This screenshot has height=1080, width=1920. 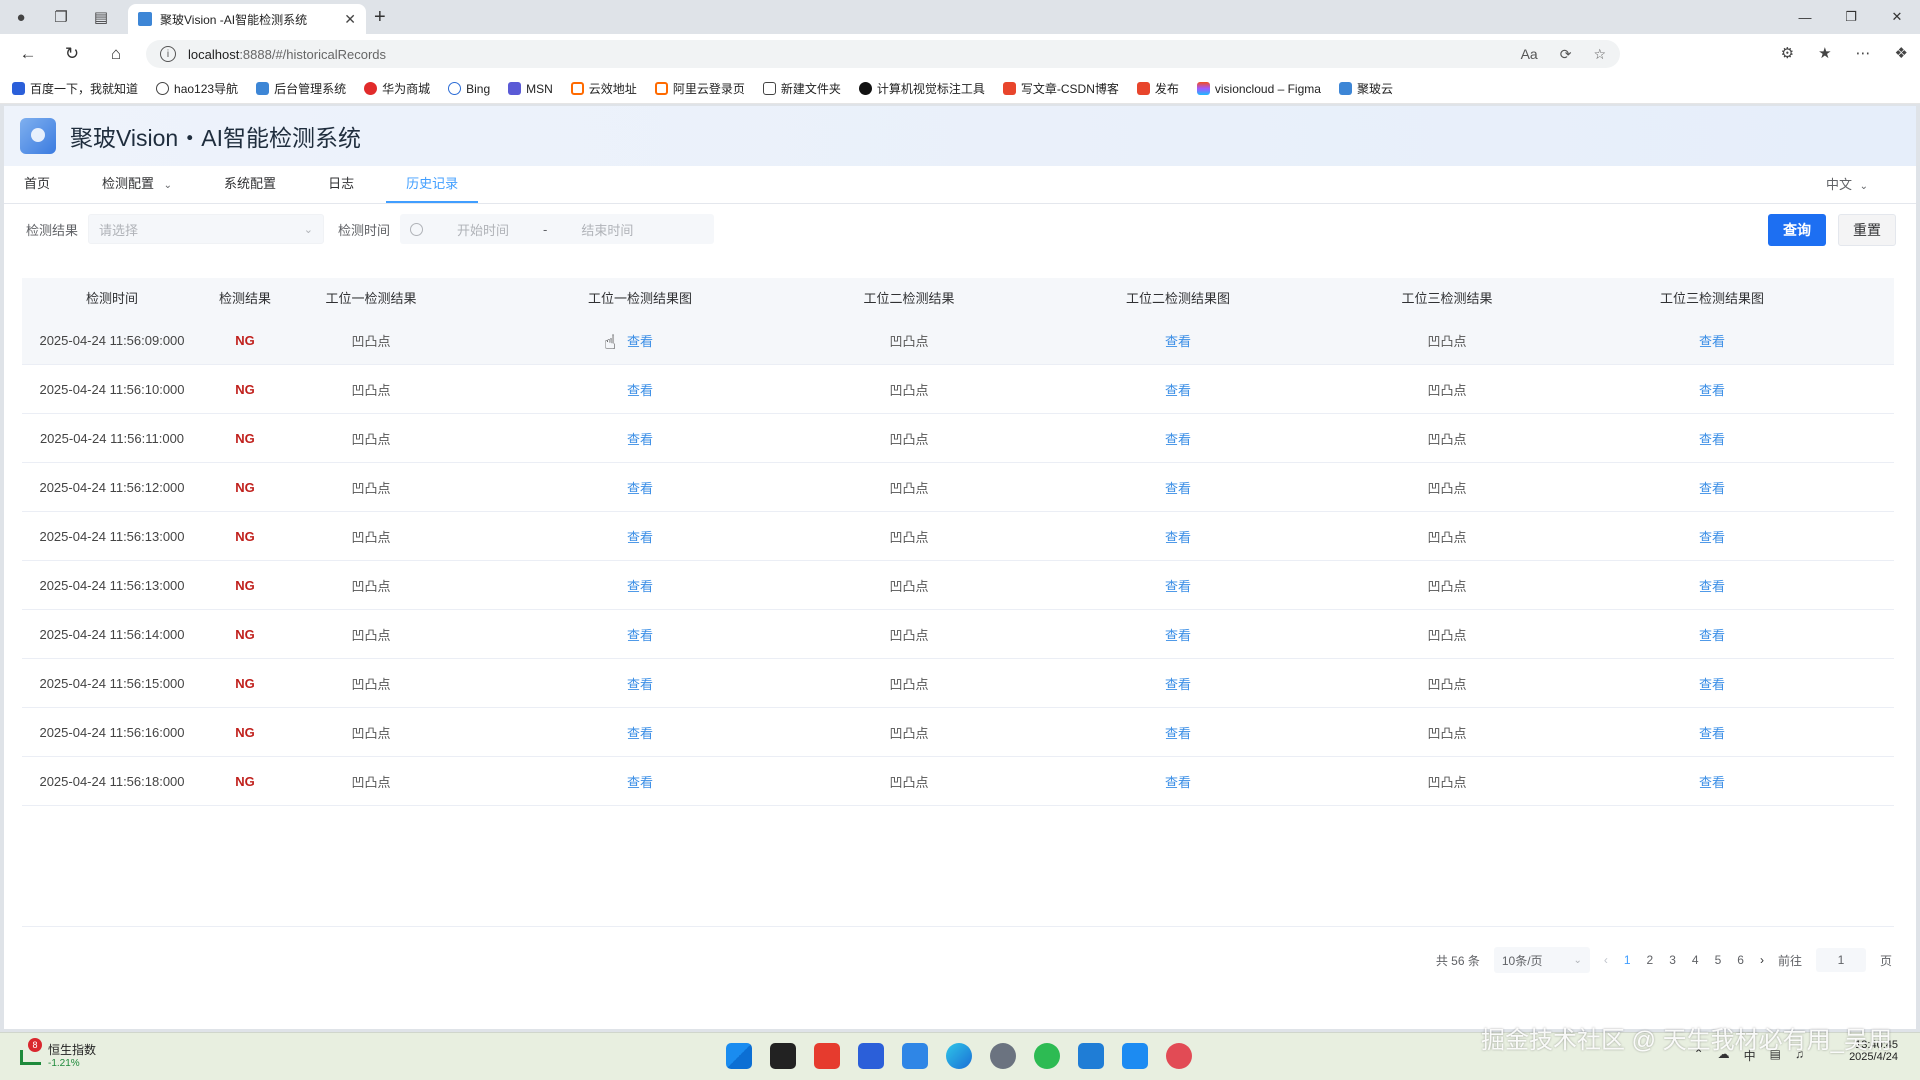 What do you see at coordinates (247, 19) in the screenshot?
I see `browser-tab: 聚玻Vision -AI智能检测系统 ✕` at bounding box center [247, 19].